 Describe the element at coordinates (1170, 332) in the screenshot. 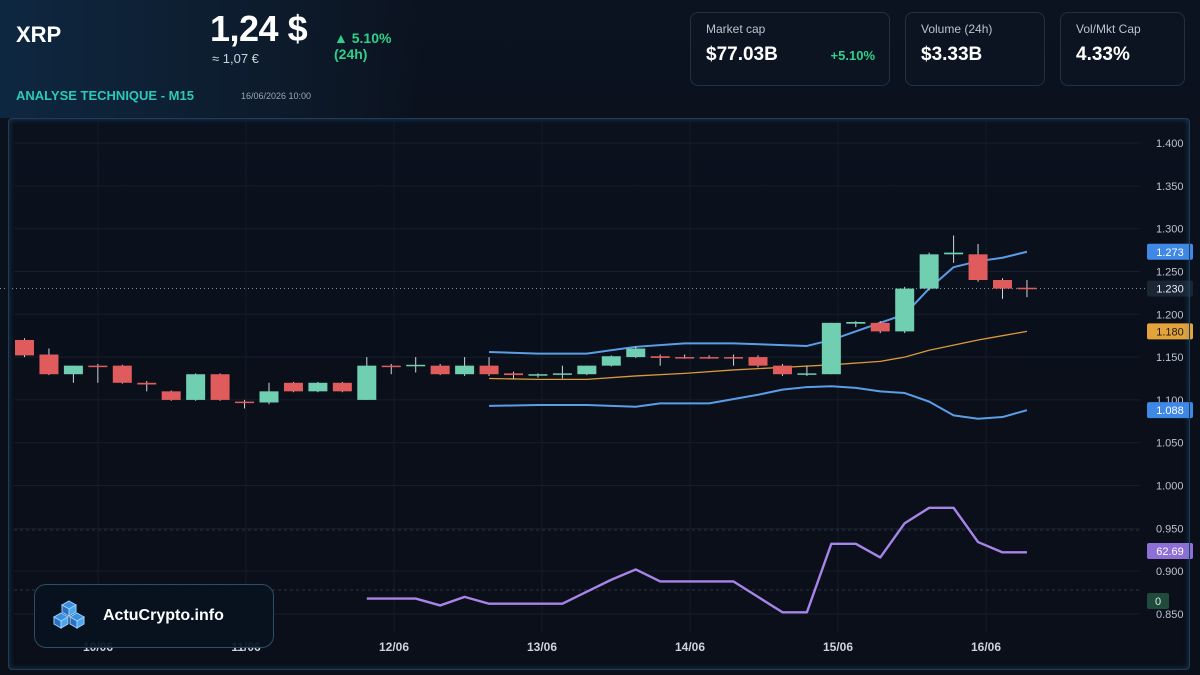

I see `price-tag-label: 1.180` at that location.